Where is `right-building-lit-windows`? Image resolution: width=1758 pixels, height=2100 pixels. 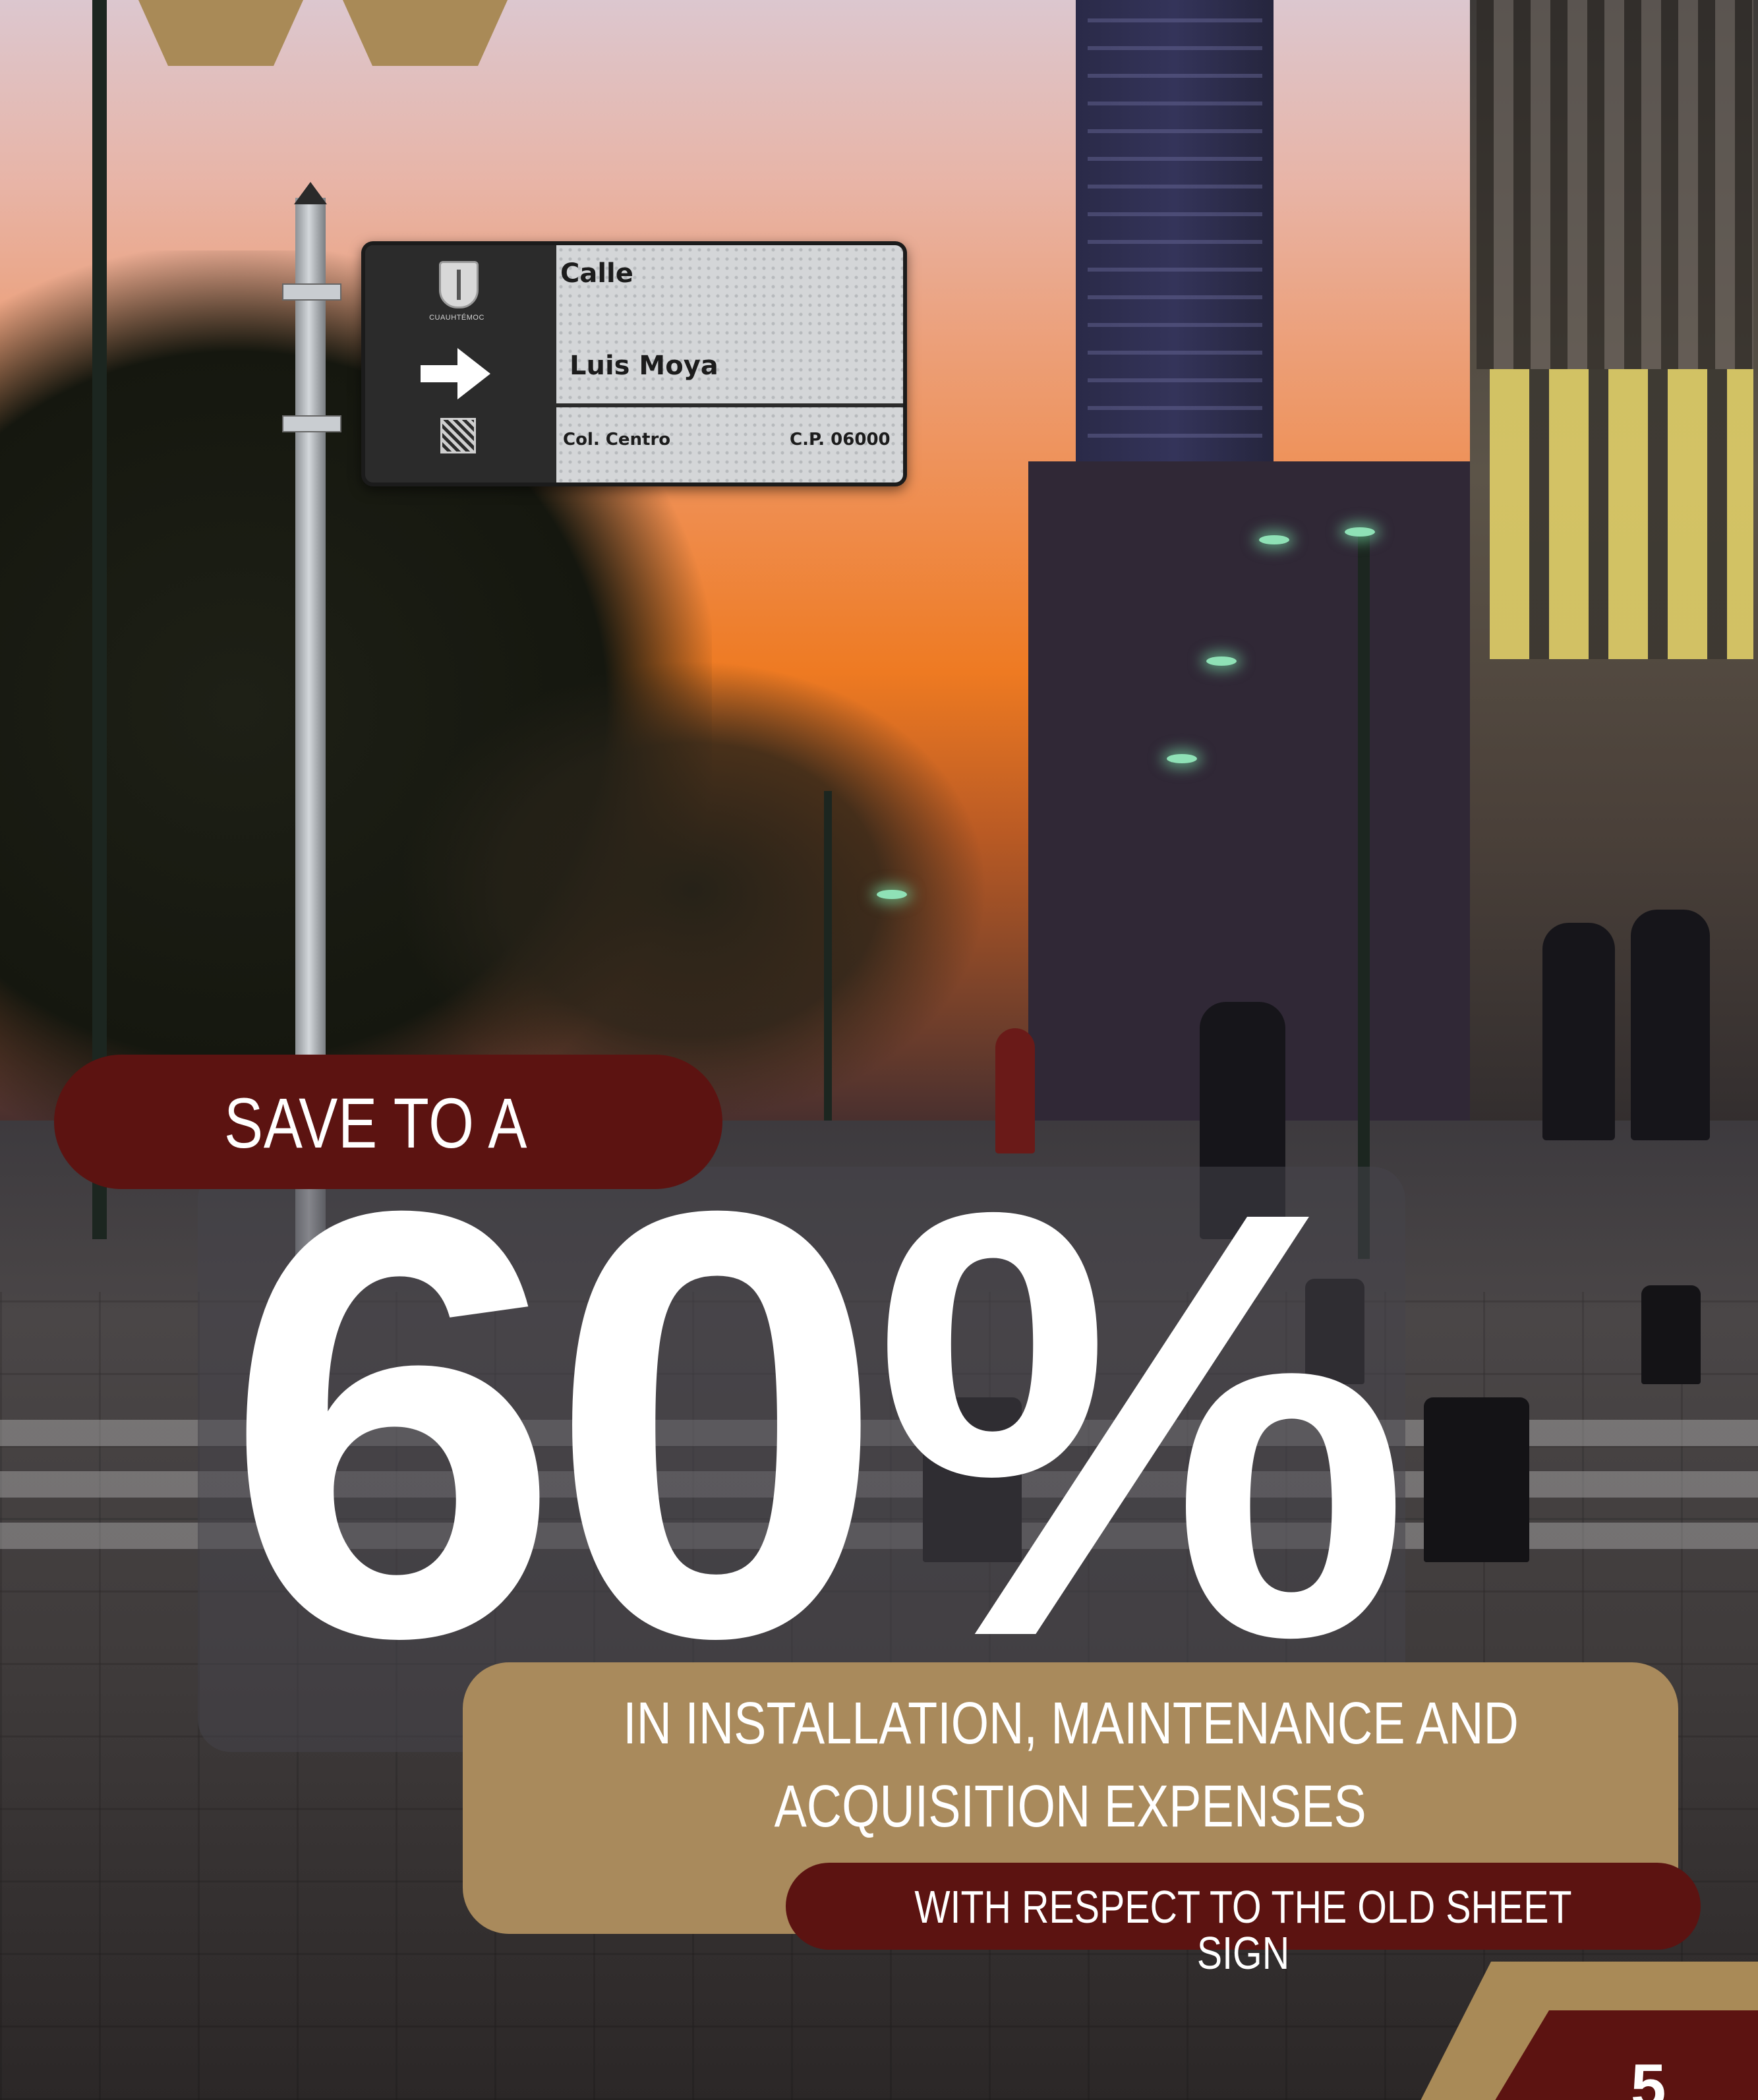 right-building-lit-windows is located at coordinates (1622, 514).